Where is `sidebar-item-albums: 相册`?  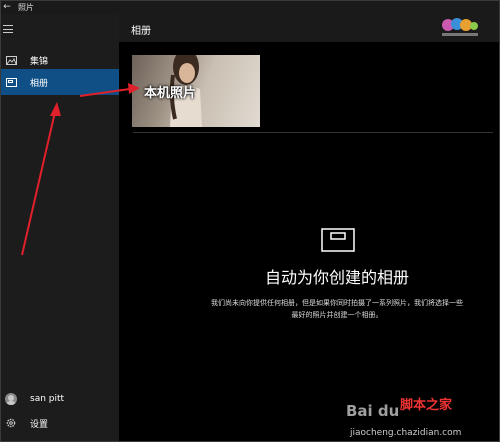 sidebar-item-albums: 相册 is located at coordinates (59, 82).